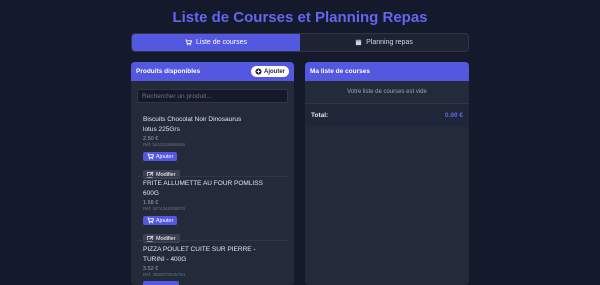 This screenshot has width=600, height=285. Describe the element at coordinates (258, 71) in the screenshot. I see `plus-circle-icon` at that location.